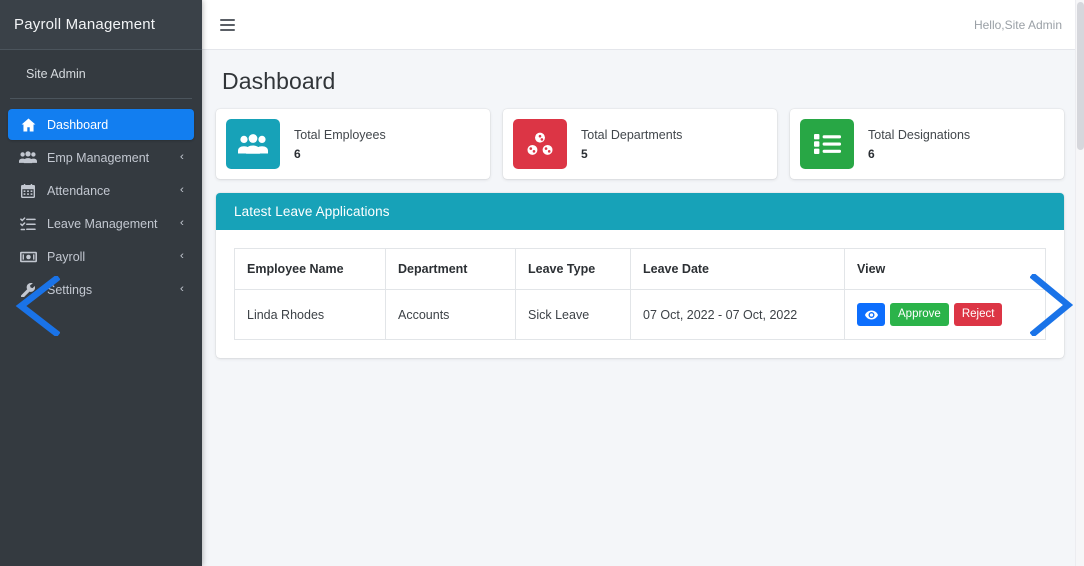 Image resolution: width=1084 pixels, height=566 pixels. What do you see at coordinates (310, 314) in the screenshot?
I see `cell-employee-name: Linda Rhodes` at bounding box center [310, 314].